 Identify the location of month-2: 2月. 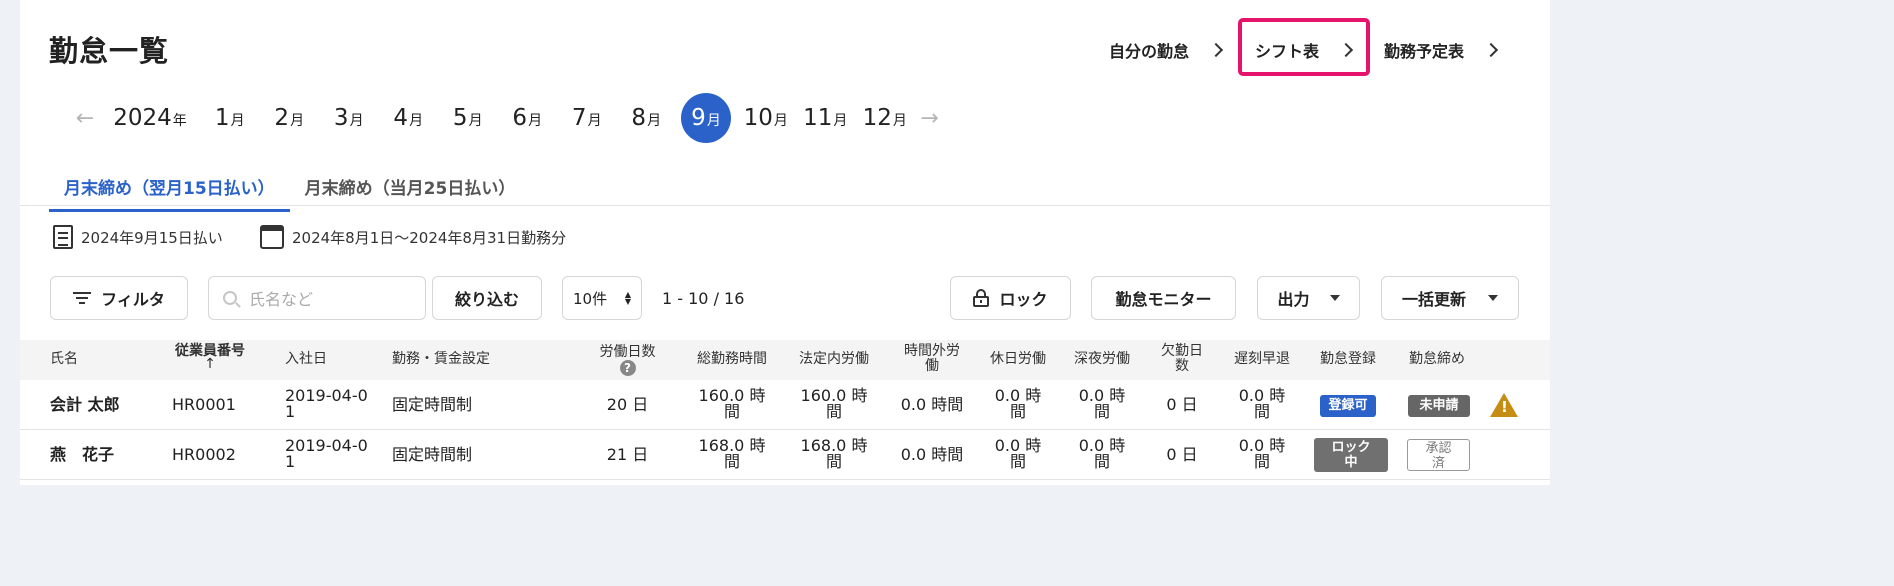
(290, 118).